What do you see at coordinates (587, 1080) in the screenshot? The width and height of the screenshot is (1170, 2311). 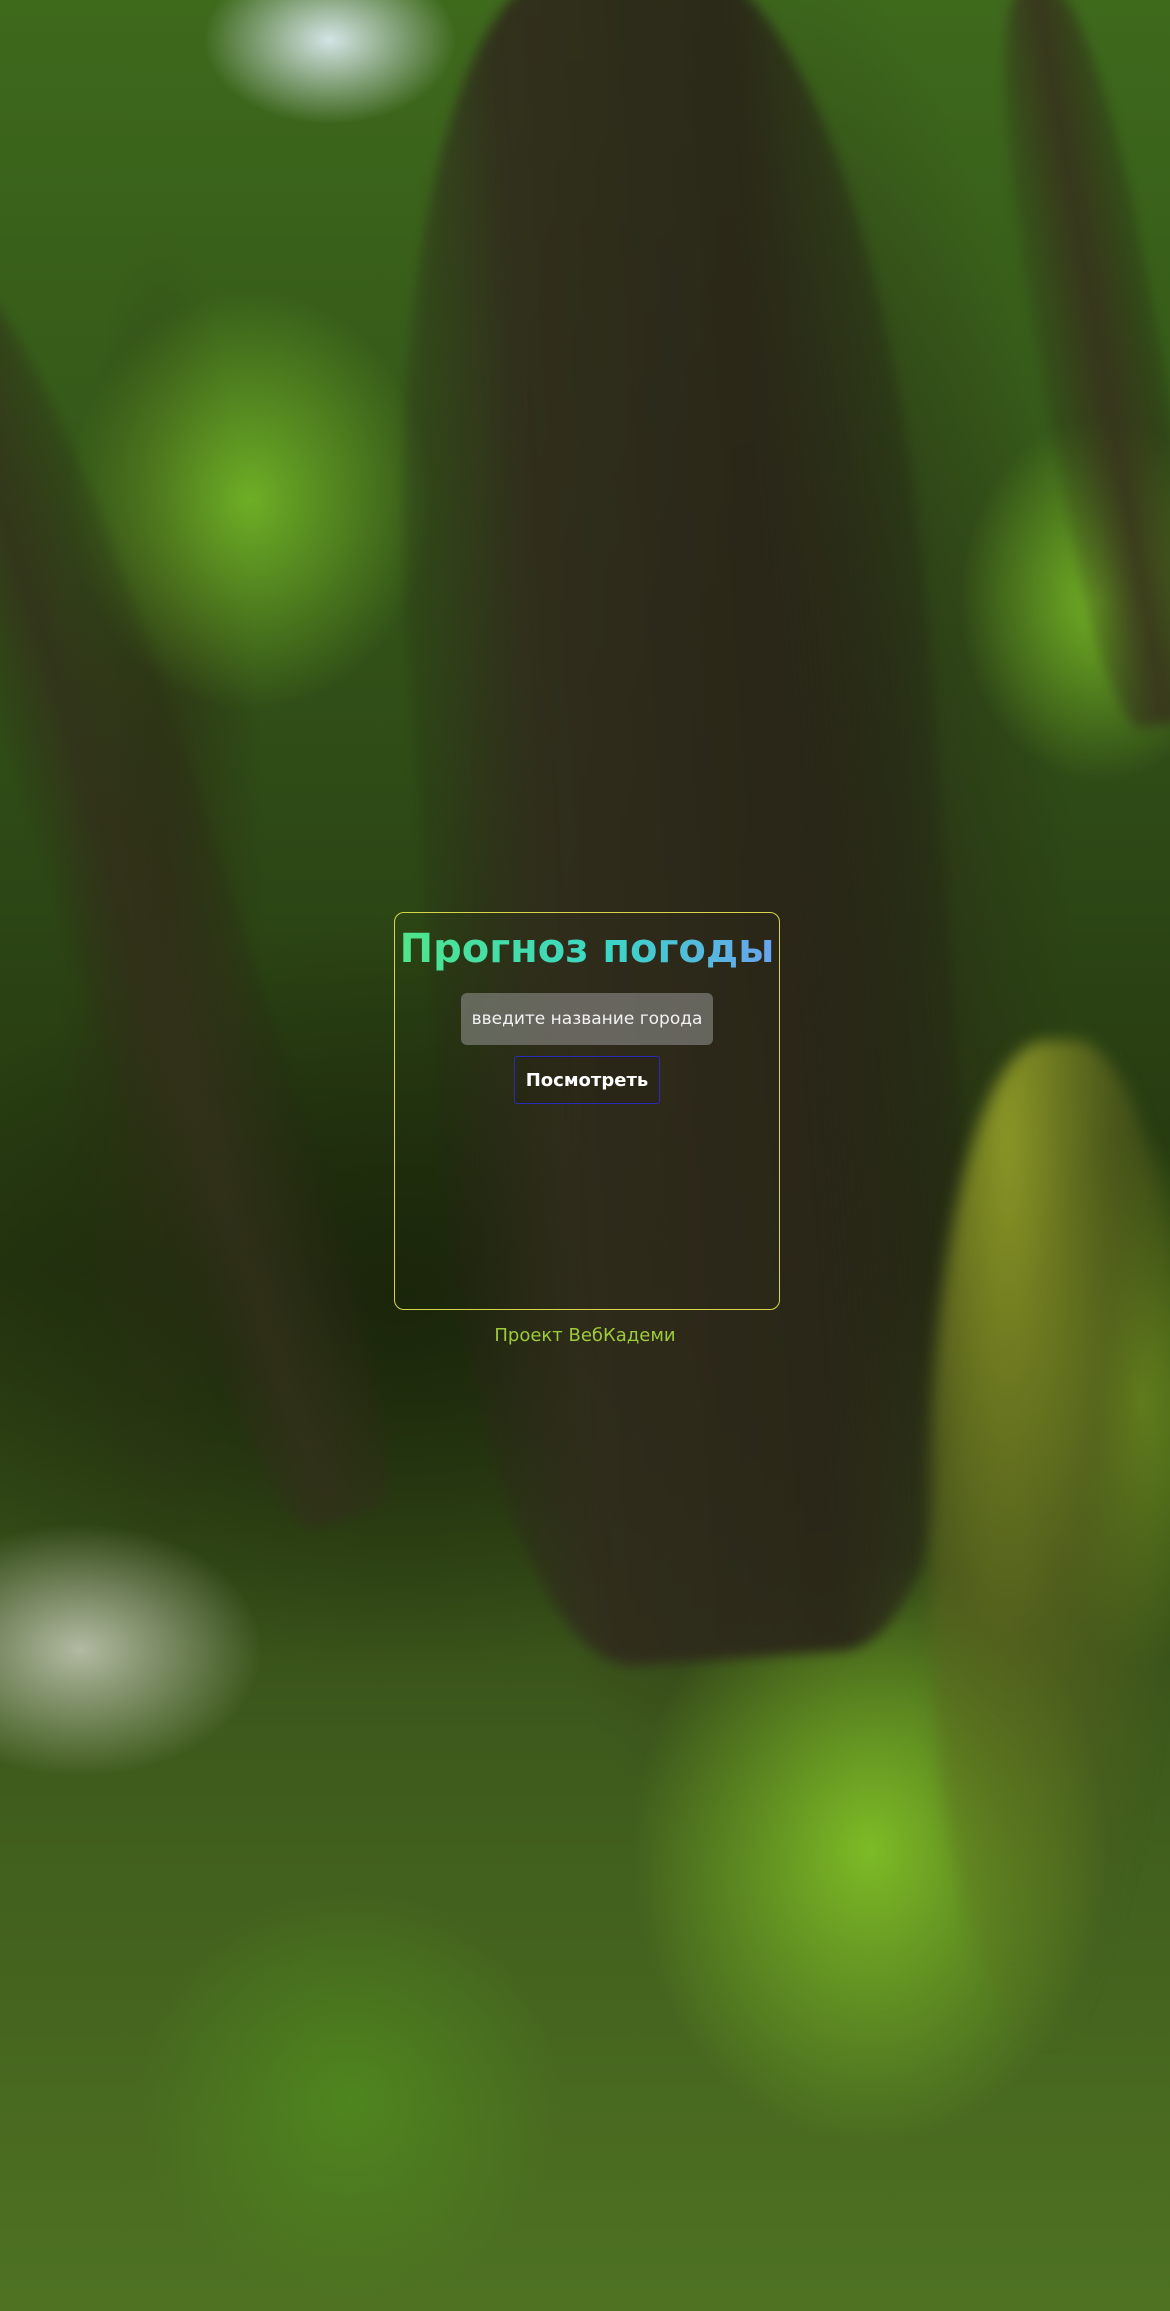 I see `view-forecast-button: Посмотреть` at bounding box center [587, 1080].